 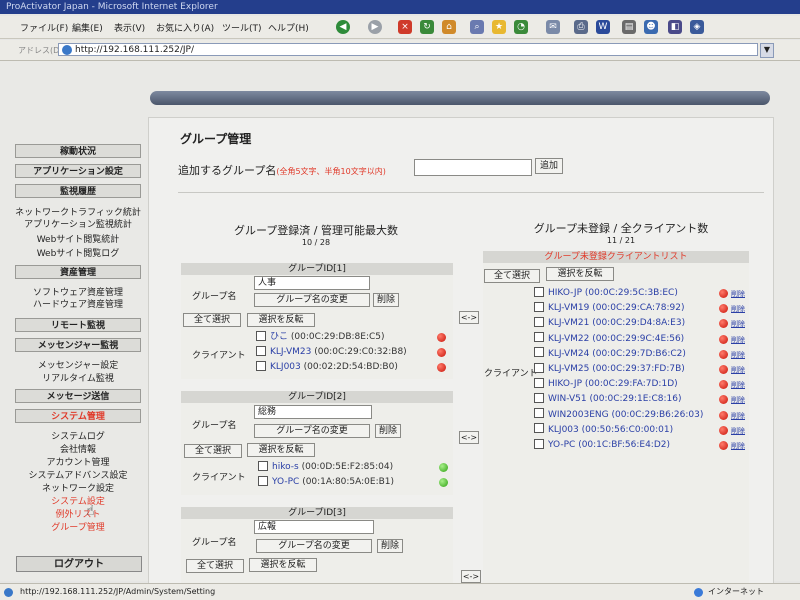 What do you see at coordinates (553, 27) in the screenshot?
I see `mail-icon: ✉` at bounding box center [553, 27].